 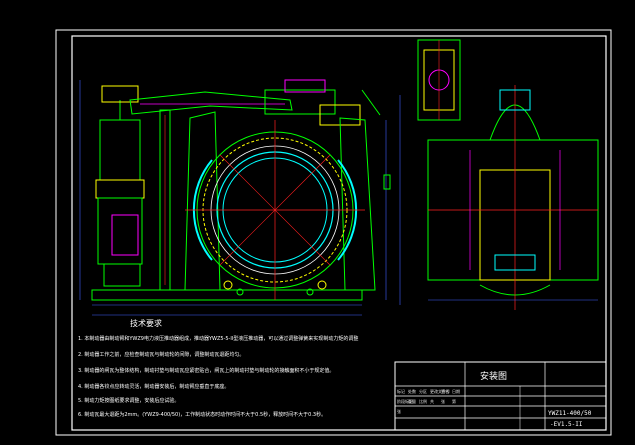 I want to click on title-block-cell: 签名, so click(x=445, y=391).